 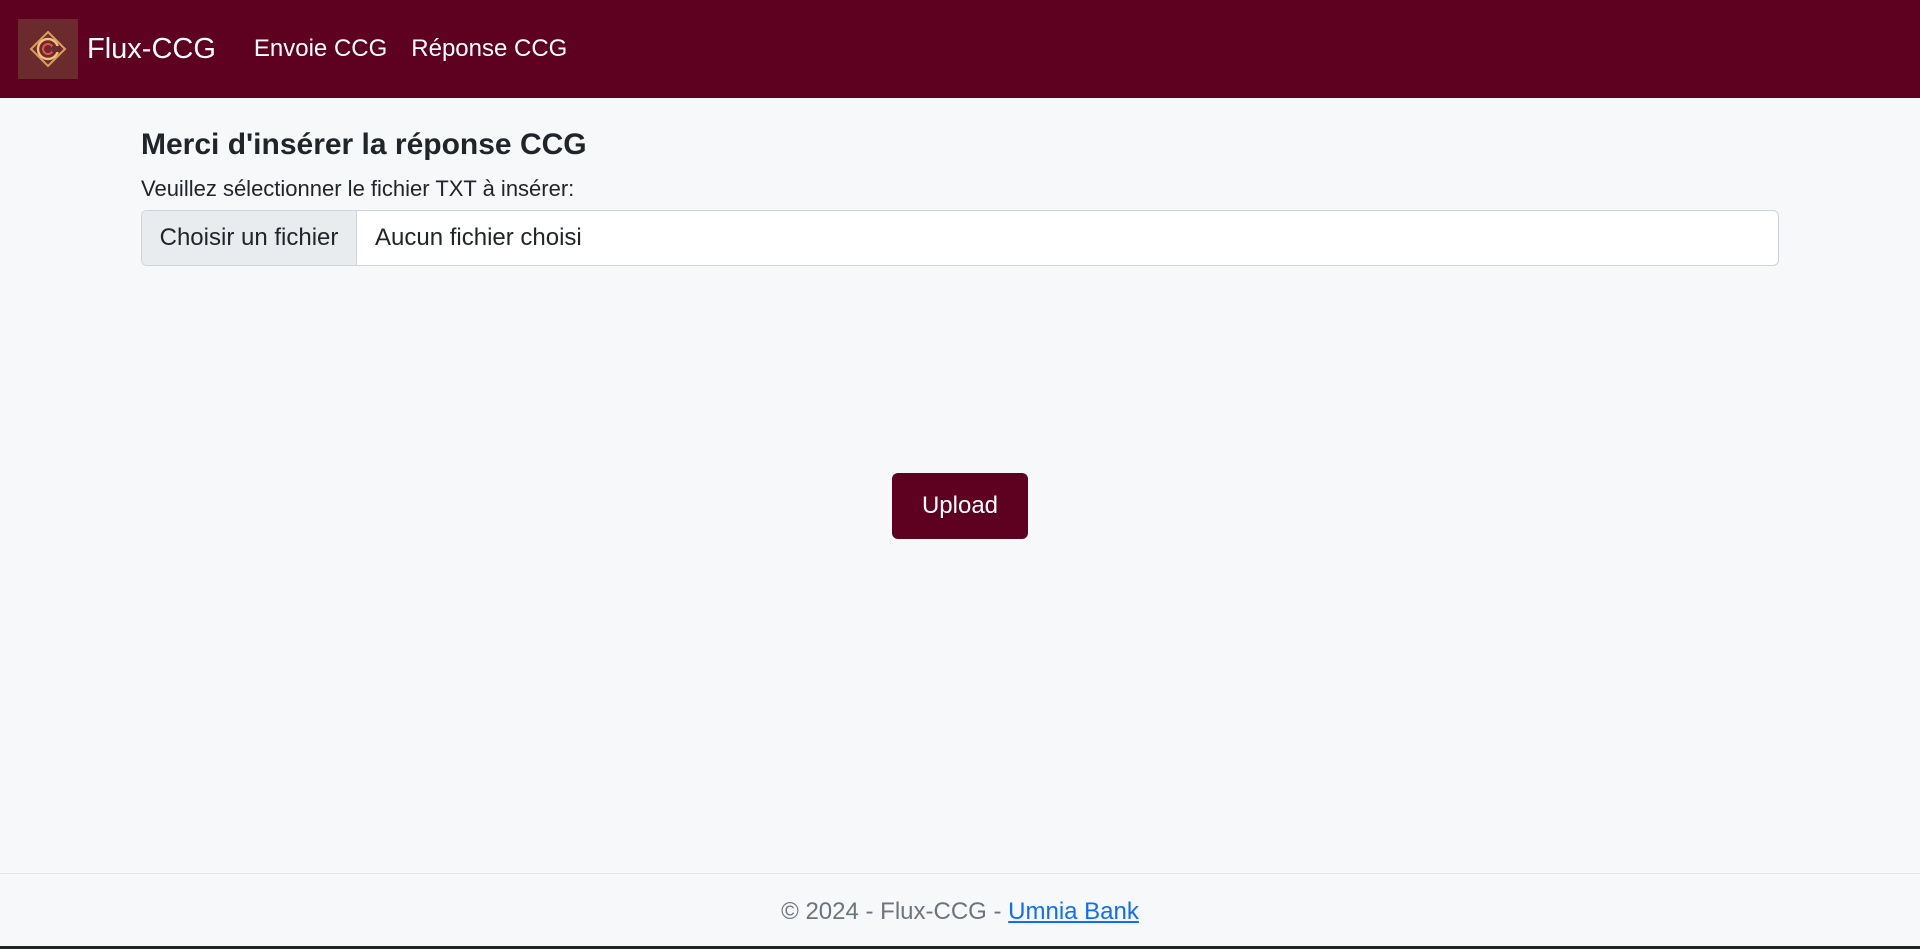 I want to click on page-title: Merci d'insérer la réponse CCG, so click(x=364, y=144).